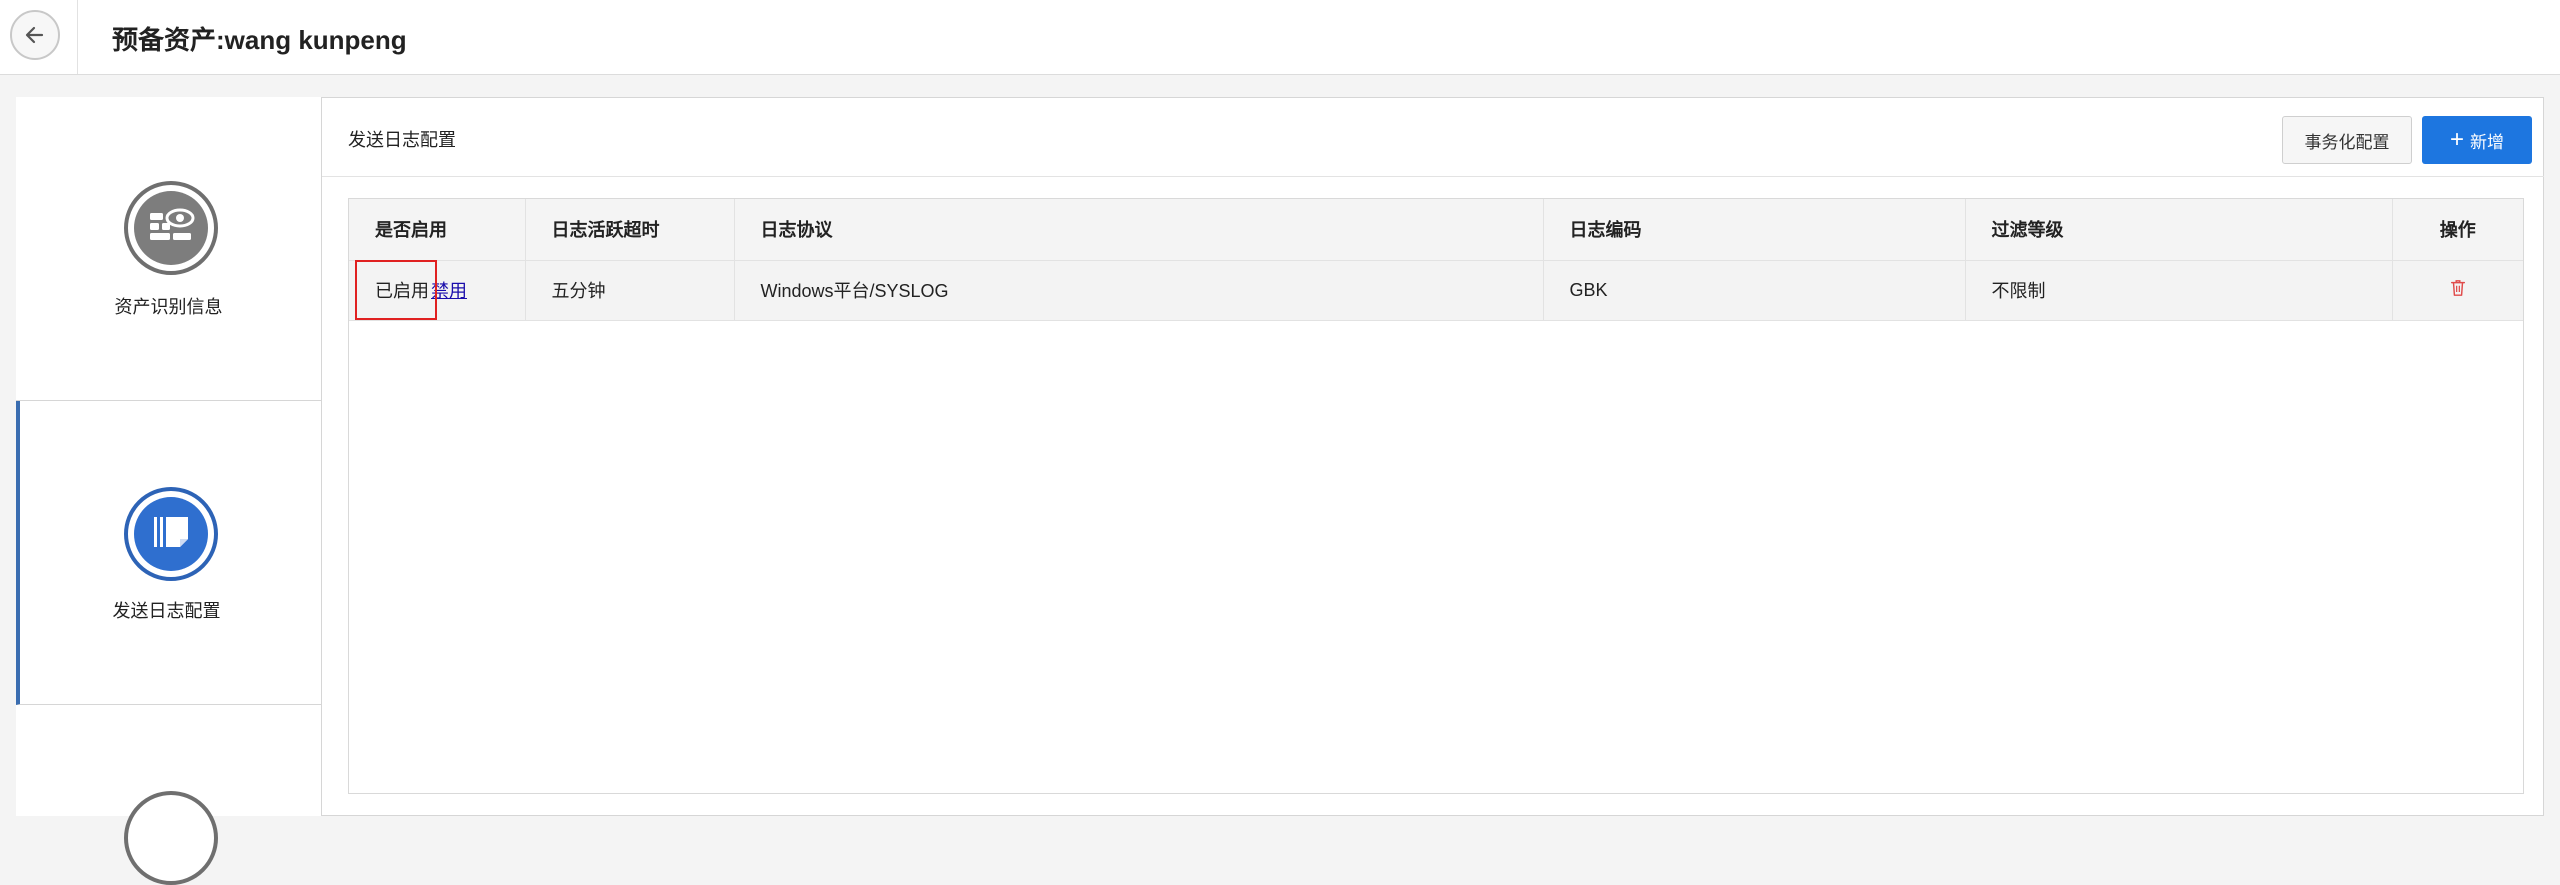 This screenshot has width=2560, height=885. What do you see at coordinates (2179, 230) in the screenshot?
I see `column-header: 过滤等级` at bounding box center [2179, 230].